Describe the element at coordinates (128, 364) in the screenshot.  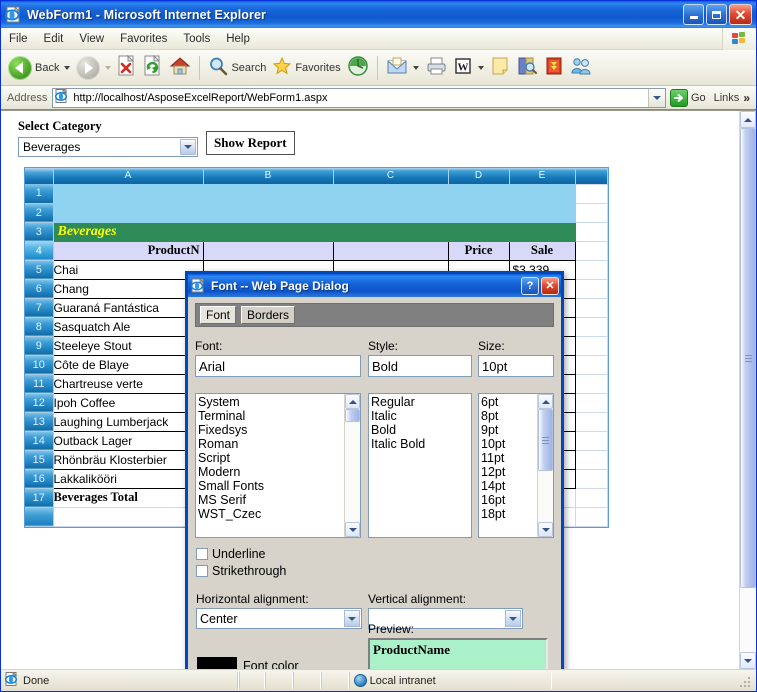
I see `cell-a10-product: Côte de Blaye` at that location.